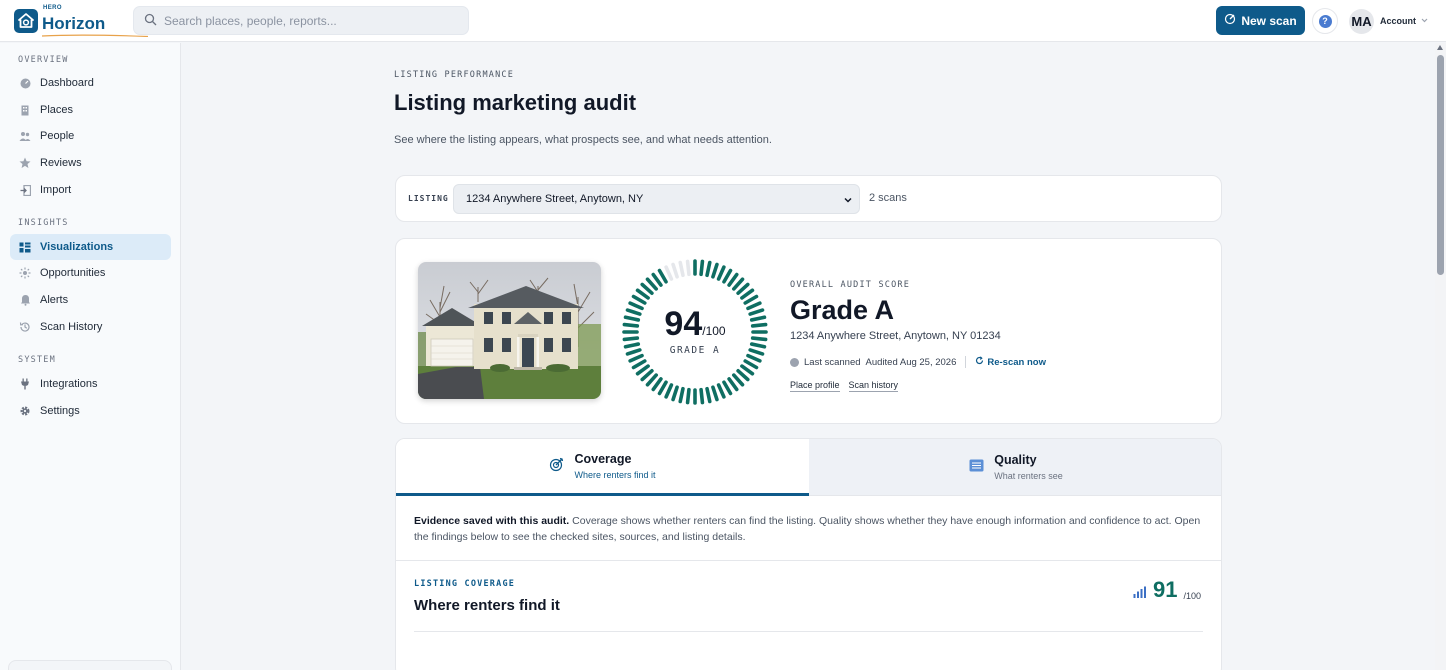 The height and width of the screenshot is (670, 1446). Describe the element at coordinates (808, 631) in the screenshot. I see `coverage-divider` at that location.